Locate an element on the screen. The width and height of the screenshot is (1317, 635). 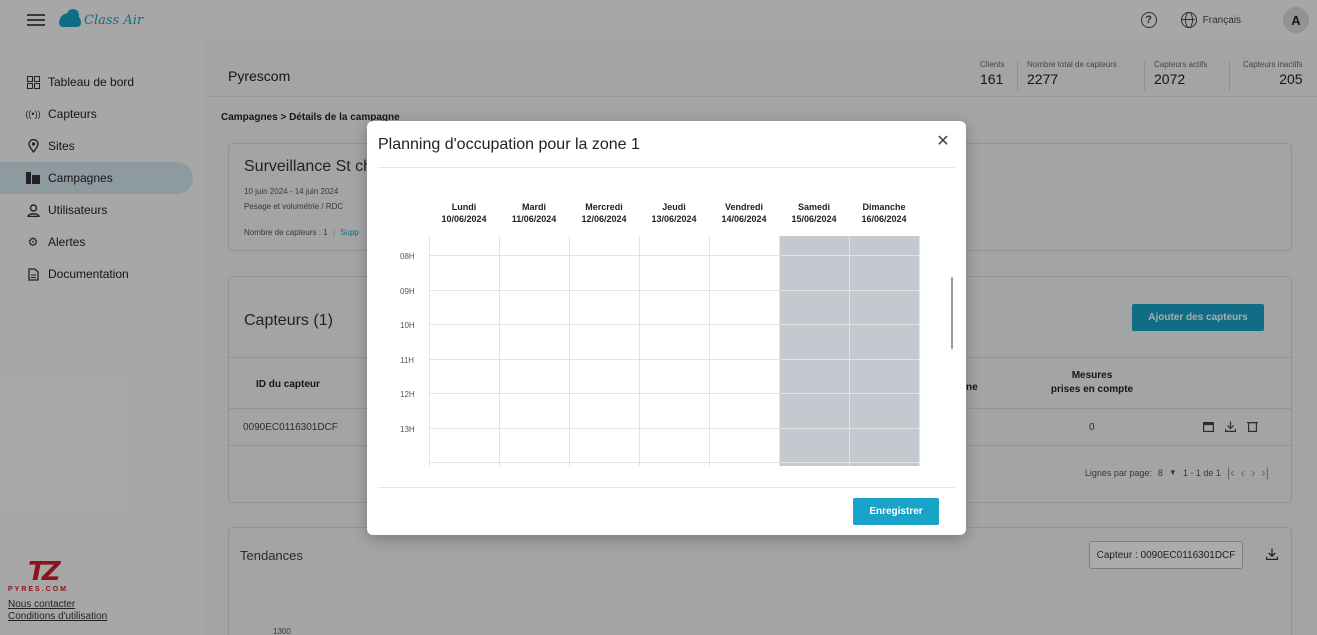
day-name: Lundi is located at coordinates (464, 207).